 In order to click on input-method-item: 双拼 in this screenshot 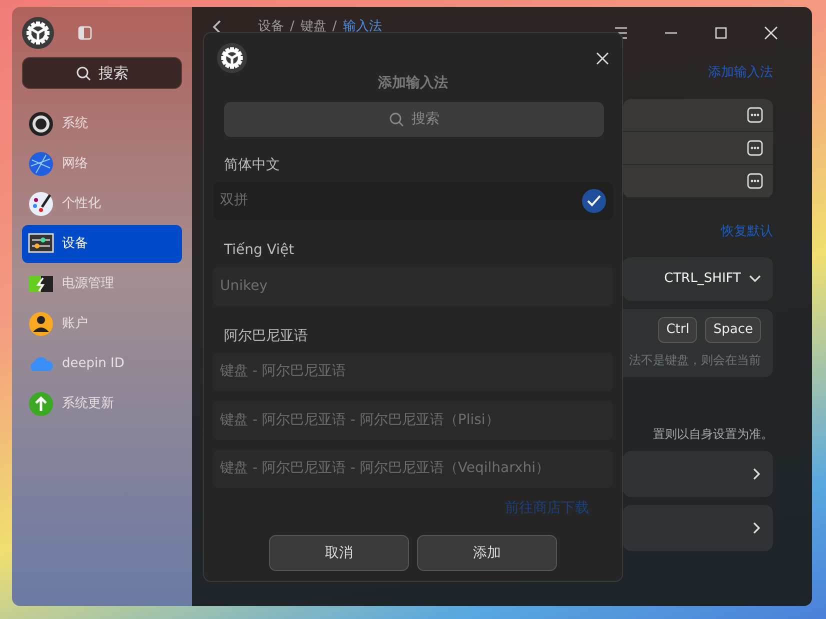, I will do `click(413, 201)`.